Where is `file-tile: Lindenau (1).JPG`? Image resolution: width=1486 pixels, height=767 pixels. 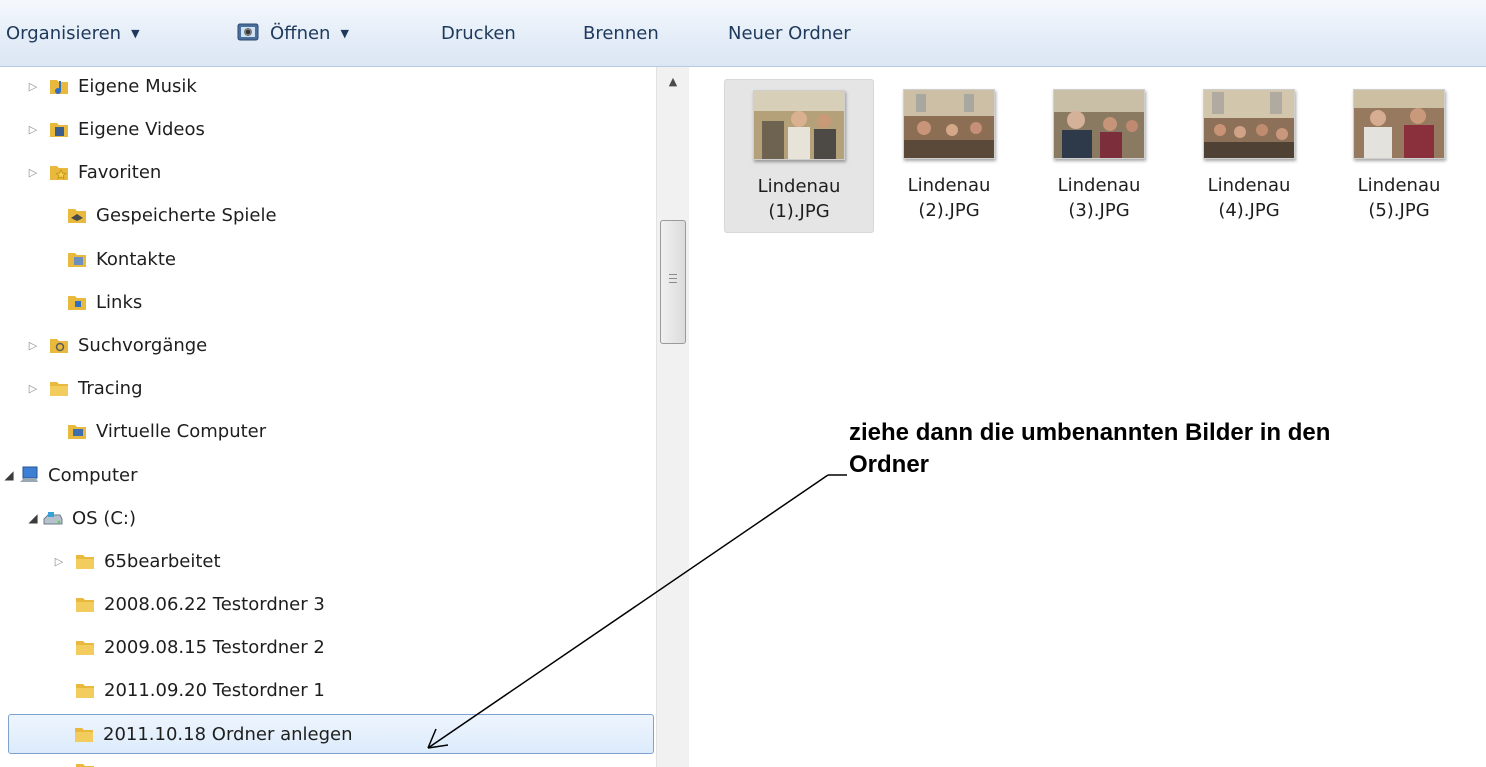 file-tile: Lindenau (1).JPG is located at coordinates (799, 156).